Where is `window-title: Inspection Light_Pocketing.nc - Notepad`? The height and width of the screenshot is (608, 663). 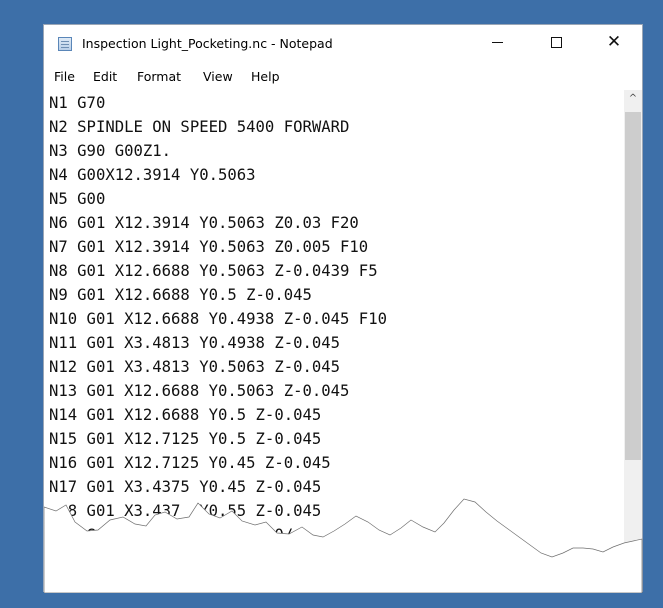 window-title: Inspection Light_Pocketing.nc - Notepad is located at coordinates (207, 43).